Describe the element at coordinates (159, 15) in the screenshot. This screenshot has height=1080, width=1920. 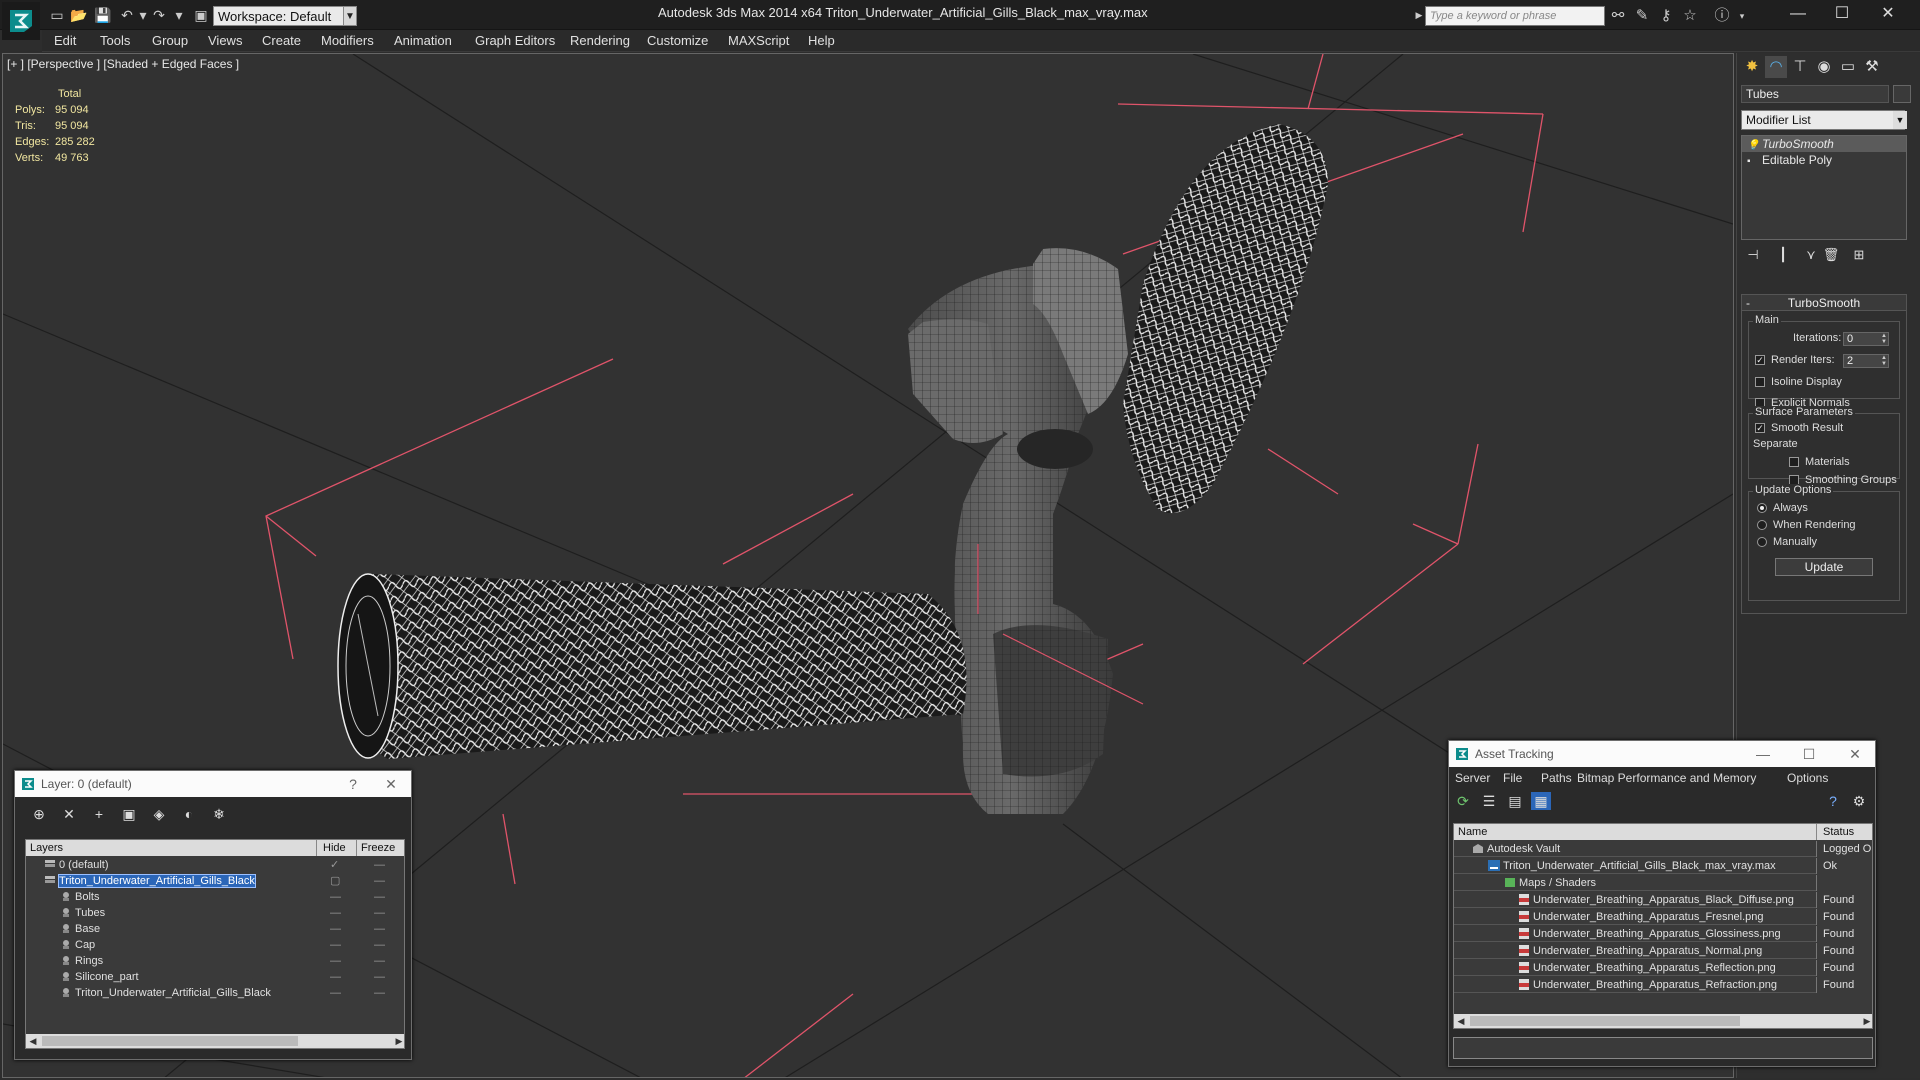
I see `redo-icon: ↷` at that location.